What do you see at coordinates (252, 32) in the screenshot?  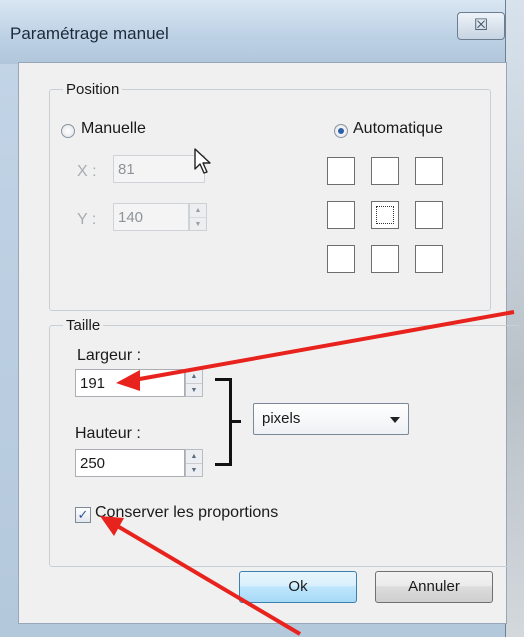 I see `title-bar: Paramétrage manuel ☒` at bounding box center [252, 32].